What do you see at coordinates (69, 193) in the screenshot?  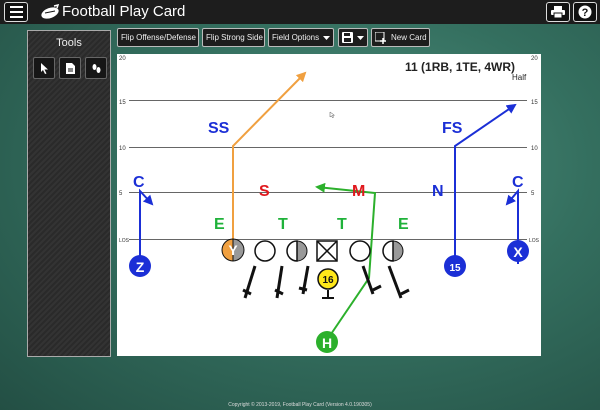 I see `tools-panel: Tools` at bounding box center [69, 193].